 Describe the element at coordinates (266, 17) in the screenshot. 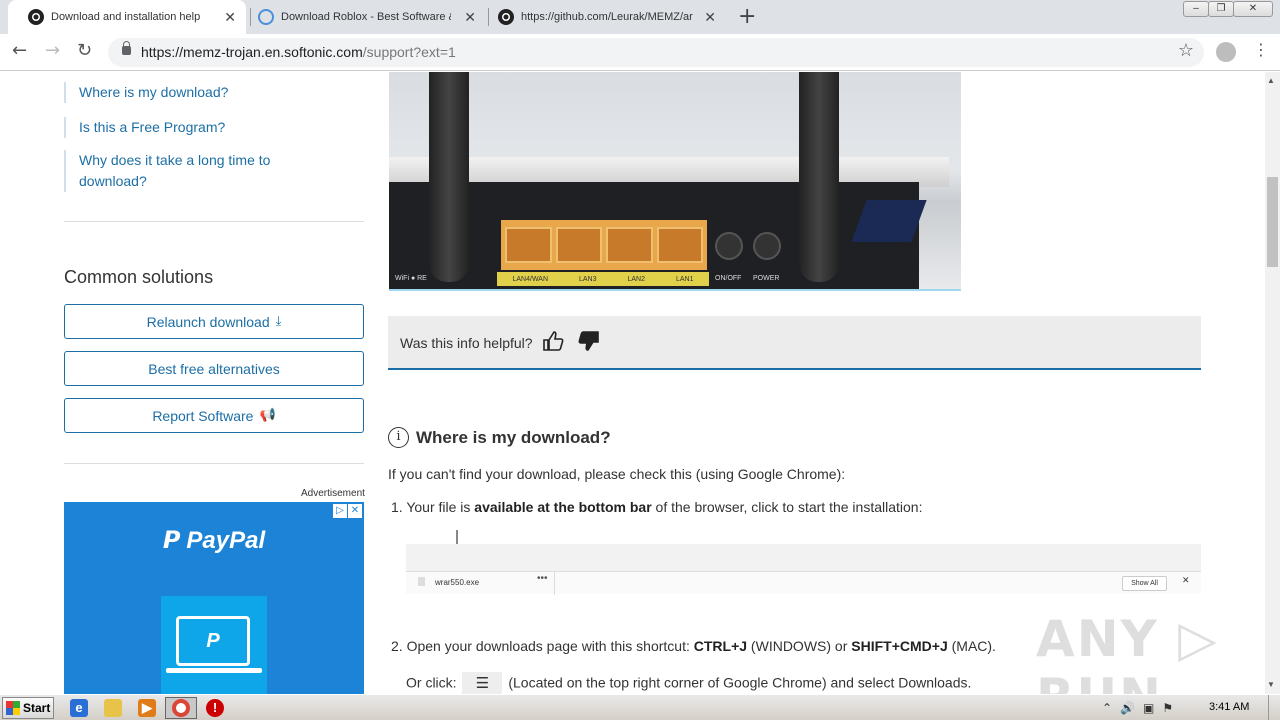

I see `softonic-icon` at that location.